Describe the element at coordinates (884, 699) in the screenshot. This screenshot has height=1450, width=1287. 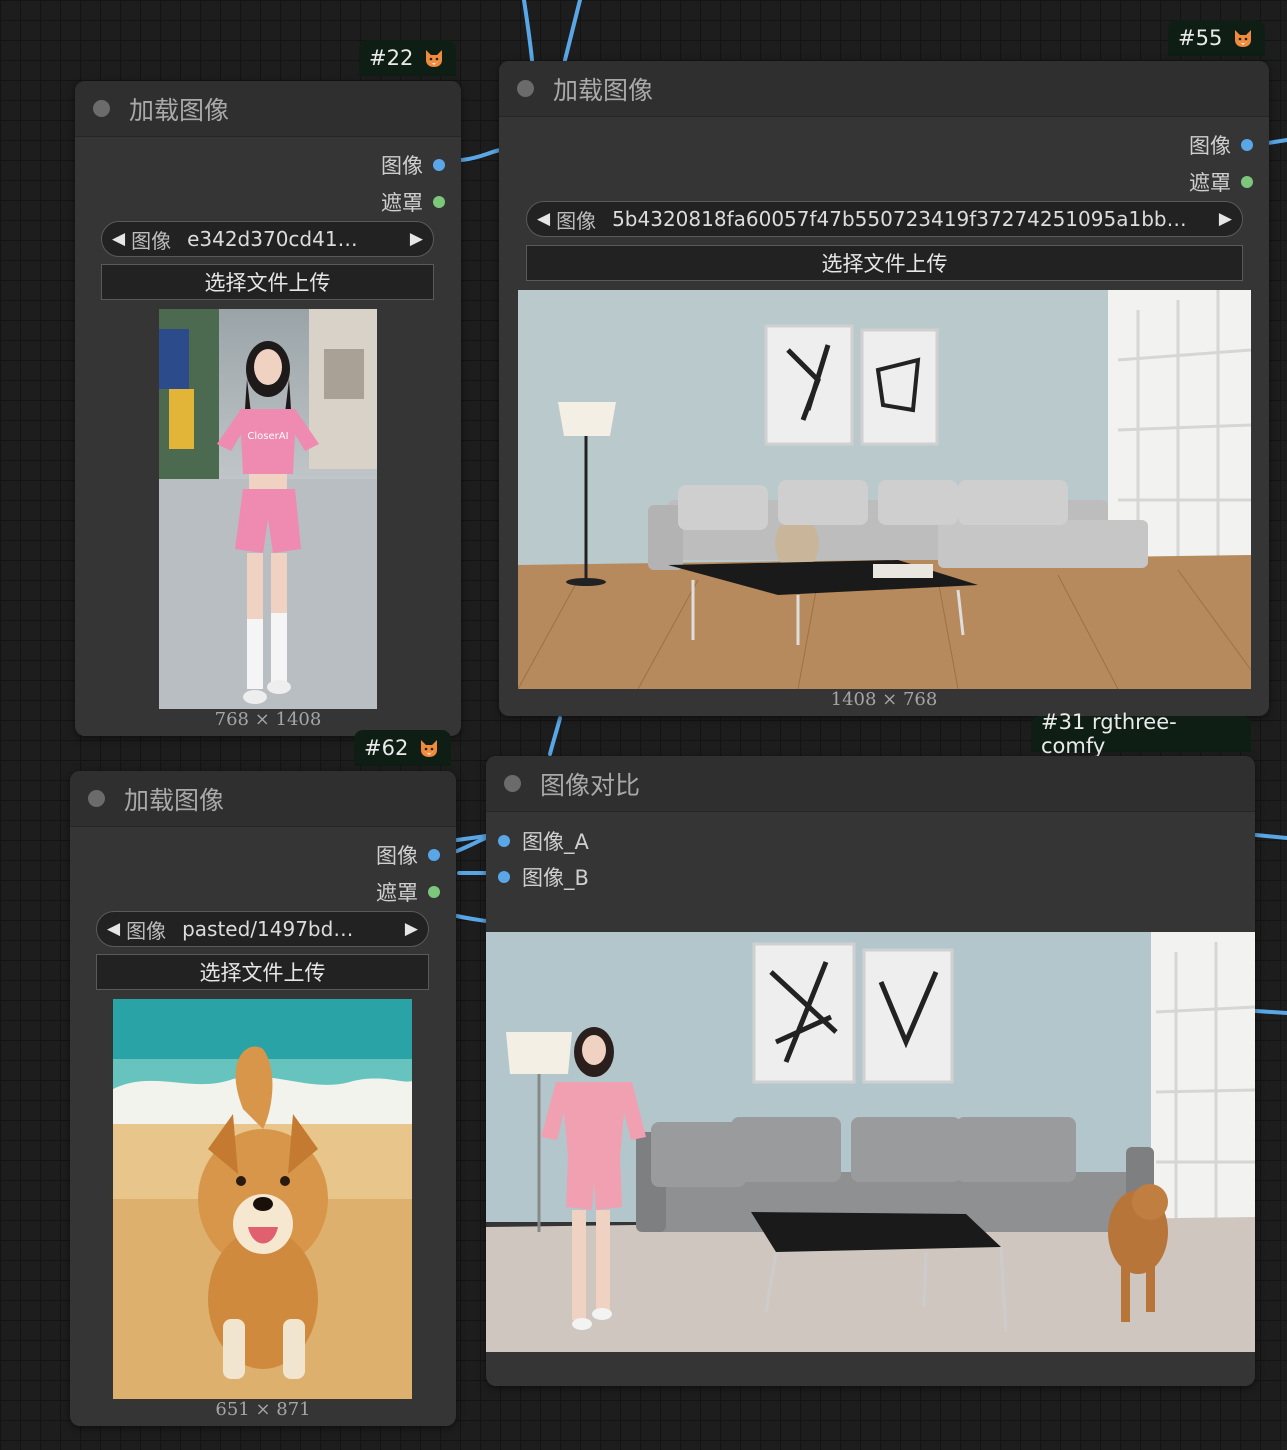
I see `image-size: 1408 × 768` at that location.